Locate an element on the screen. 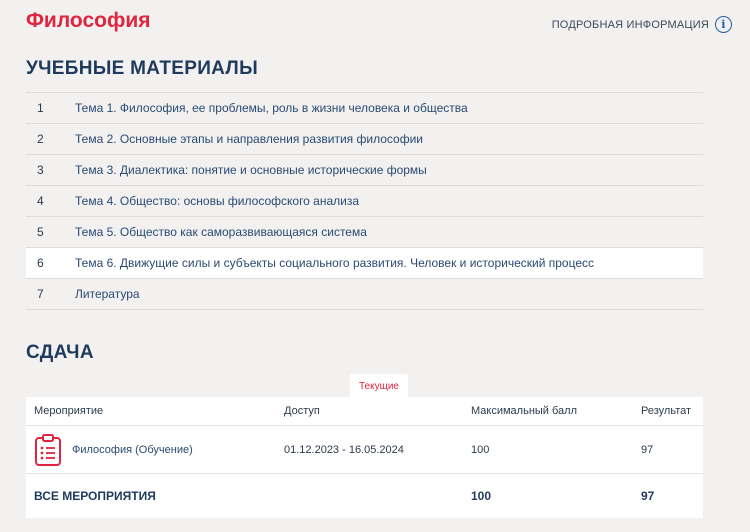 The image size is (750, 532). total-result: 97 is located at coordinates (648, 496).